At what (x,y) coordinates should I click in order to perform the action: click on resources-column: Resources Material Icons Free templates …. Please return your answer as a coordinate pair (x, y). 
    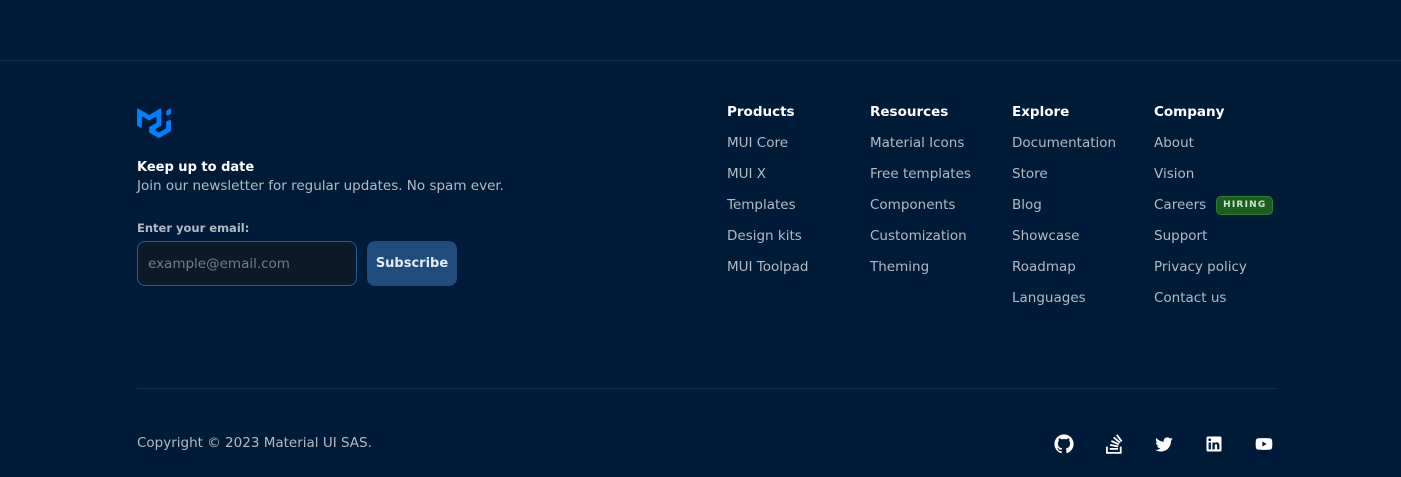
    Looking at the image, I should click on (920, 189).